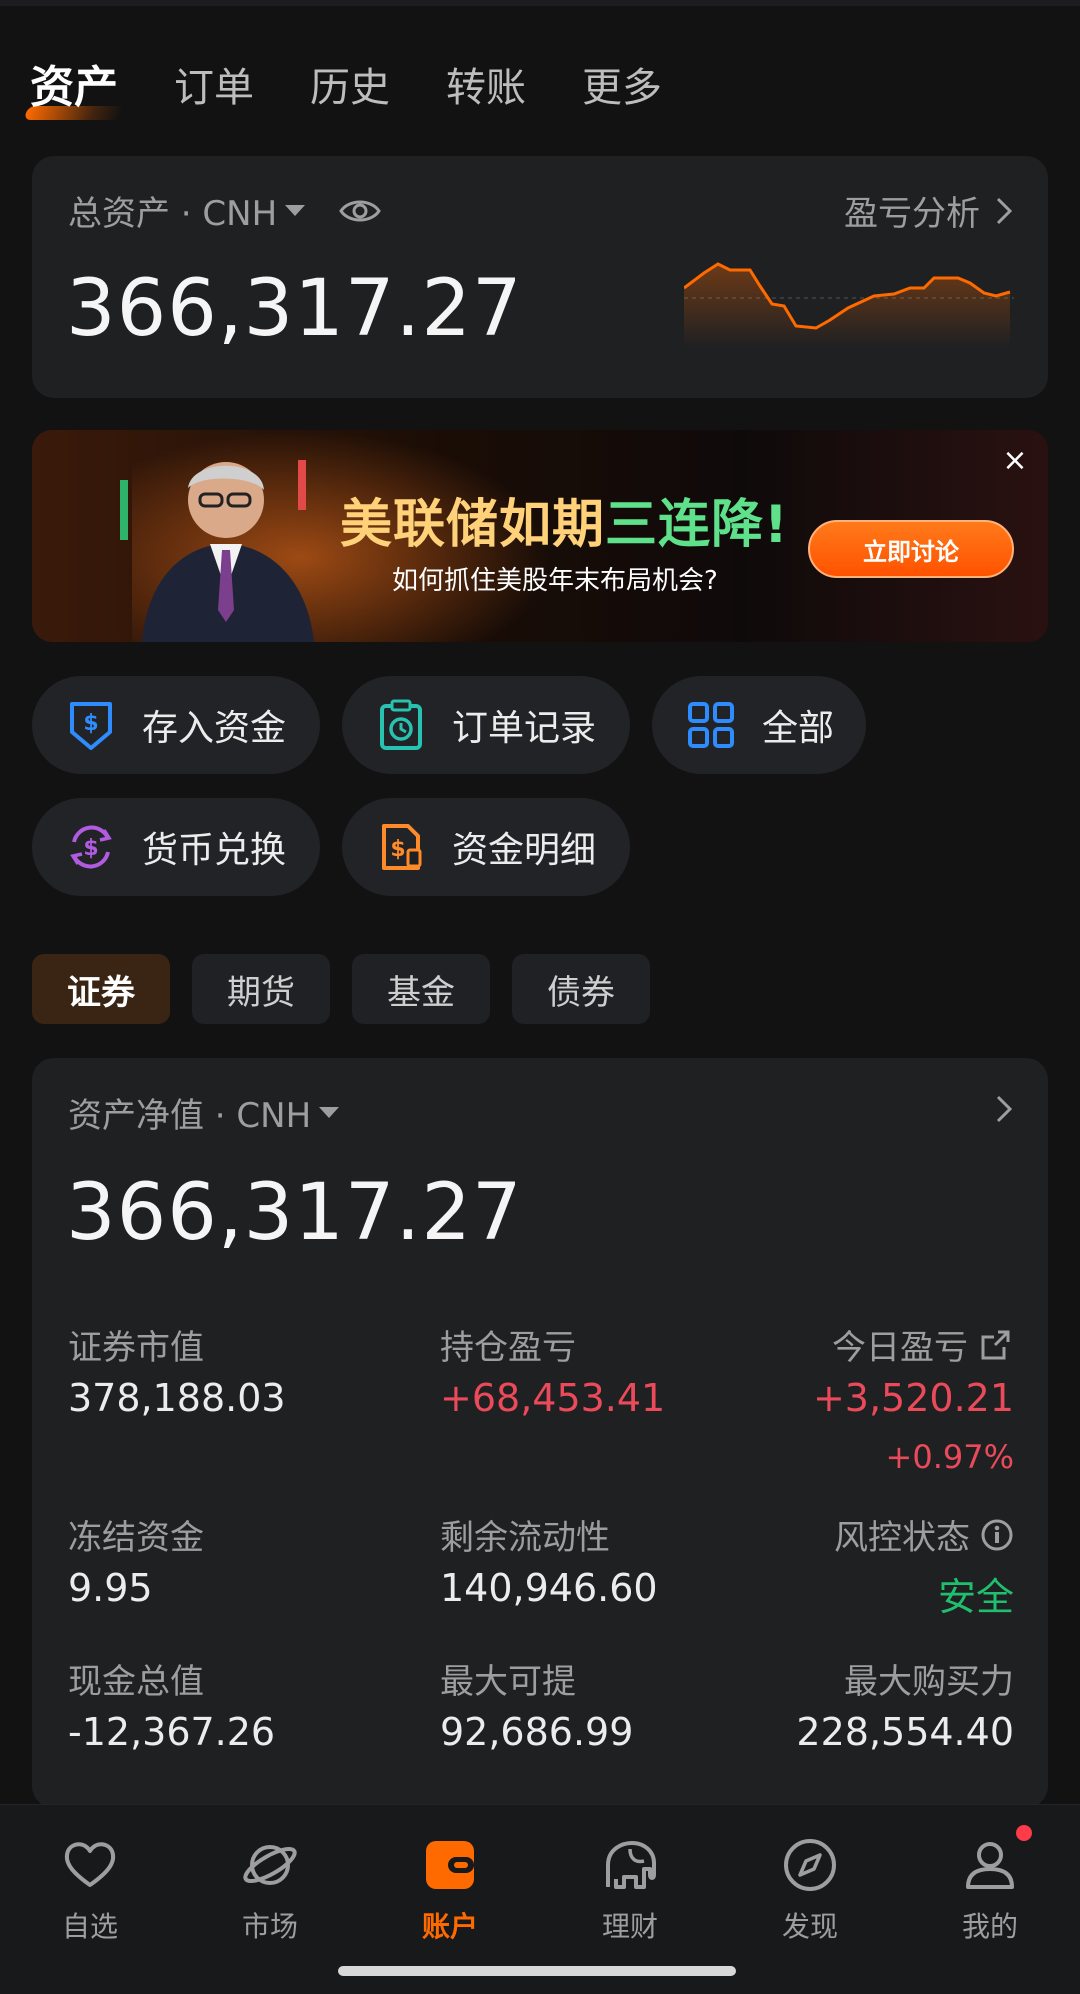 Image resolution: width=1080 pixels, height=1994 pixels. I want to click on discuss-now-button: 立即讨论, so click(911, 549).